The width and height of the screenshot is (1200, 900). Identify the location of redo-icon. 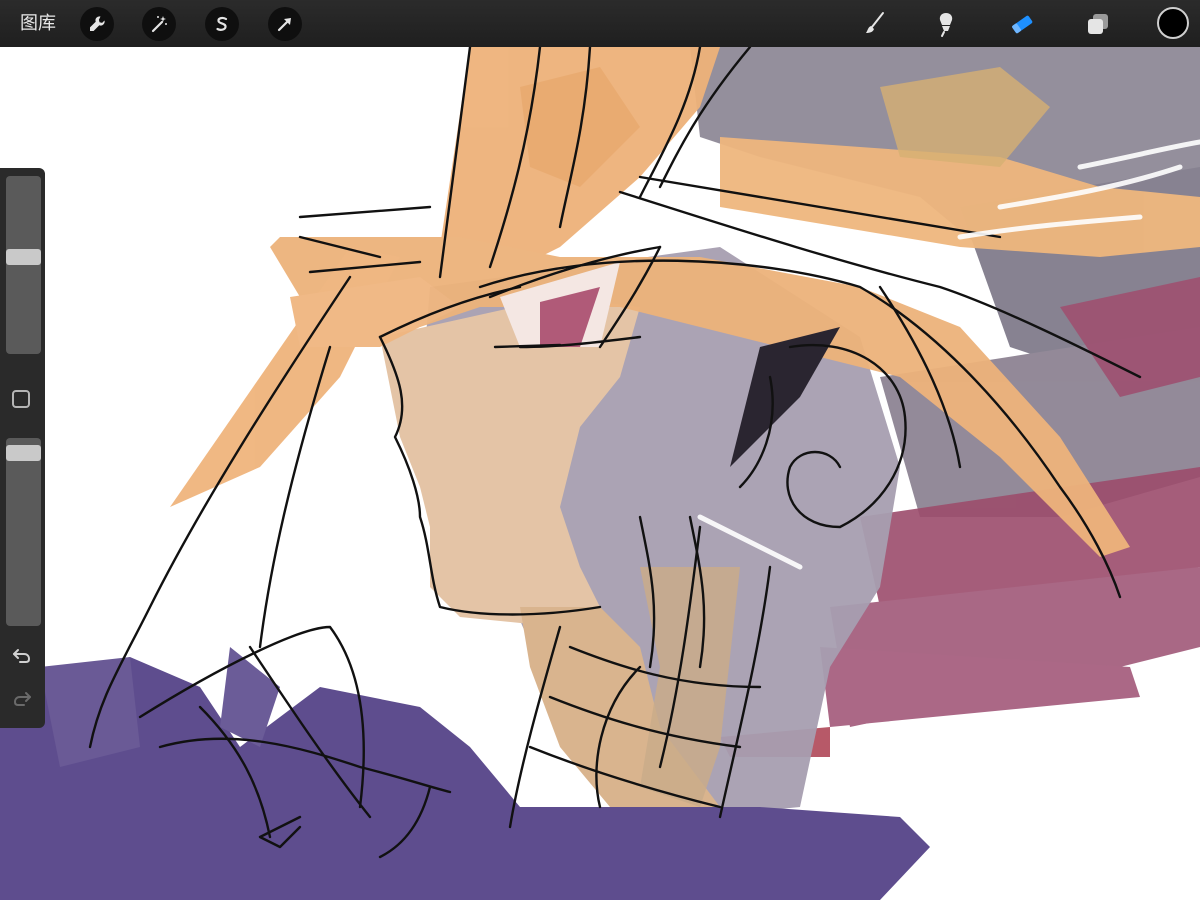
(22, 699).